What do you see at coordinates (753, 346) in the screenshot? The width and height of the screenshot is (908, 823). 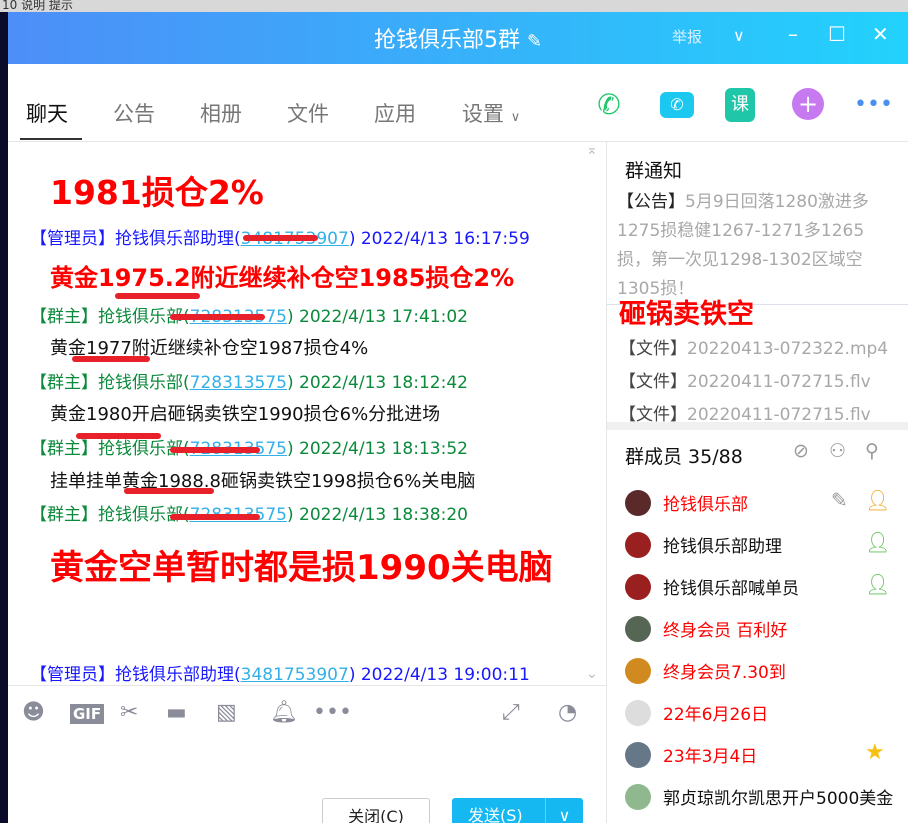 I see `file-item: 【文件】20220413-072322.mp4` at bounding box center [753, 346].